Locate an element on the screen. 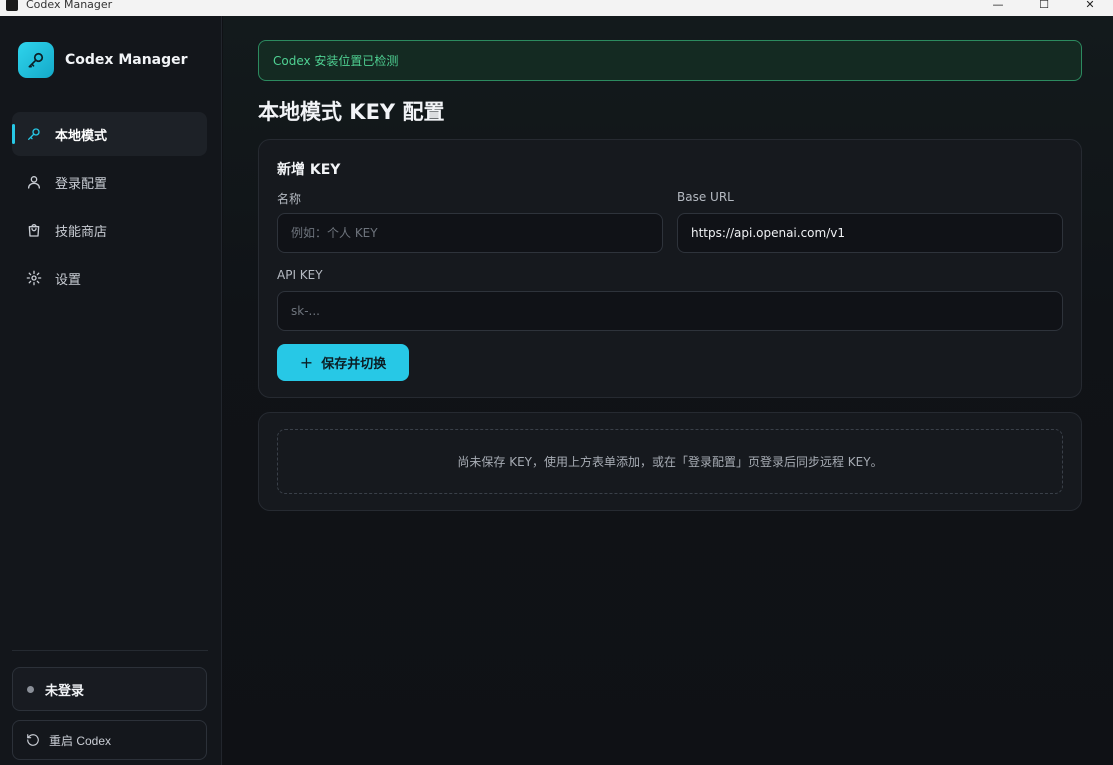  brand: Codex Manager is located at coordinates (103, 60).